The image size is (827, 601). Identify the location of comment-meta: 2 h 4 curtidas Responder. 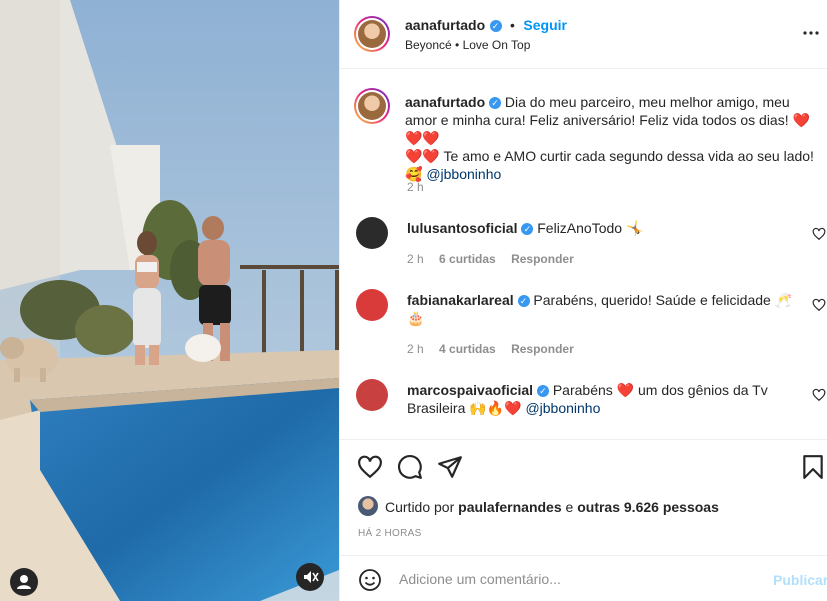
(490, 349).